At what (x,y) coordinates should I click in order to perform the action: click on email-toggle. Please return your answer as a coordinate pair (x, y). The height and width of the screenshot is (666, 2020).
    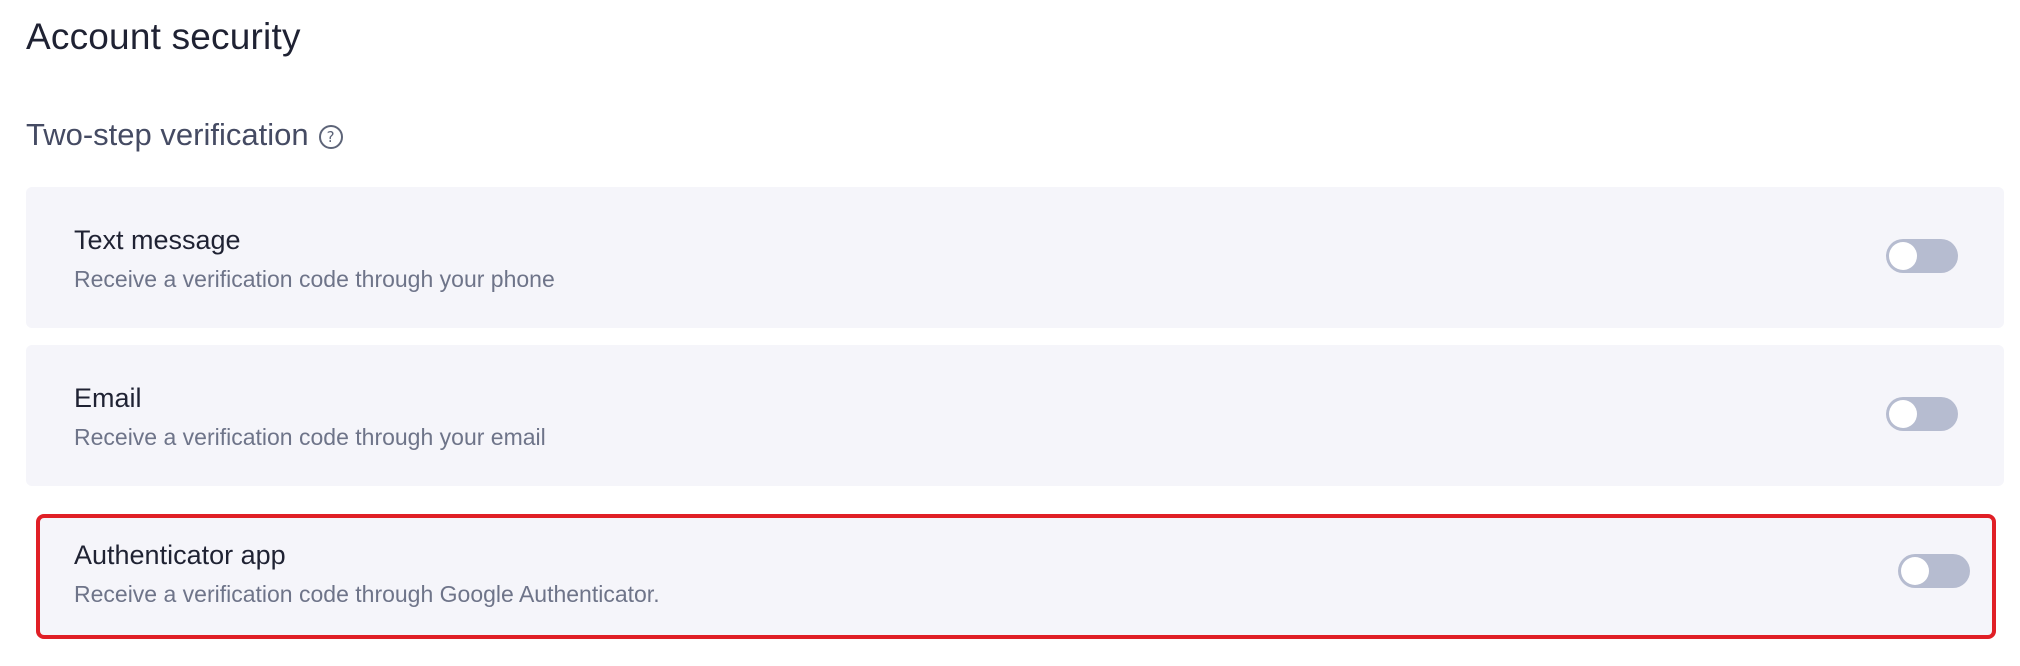
    Looking at the image, I should click on (1922, 414).